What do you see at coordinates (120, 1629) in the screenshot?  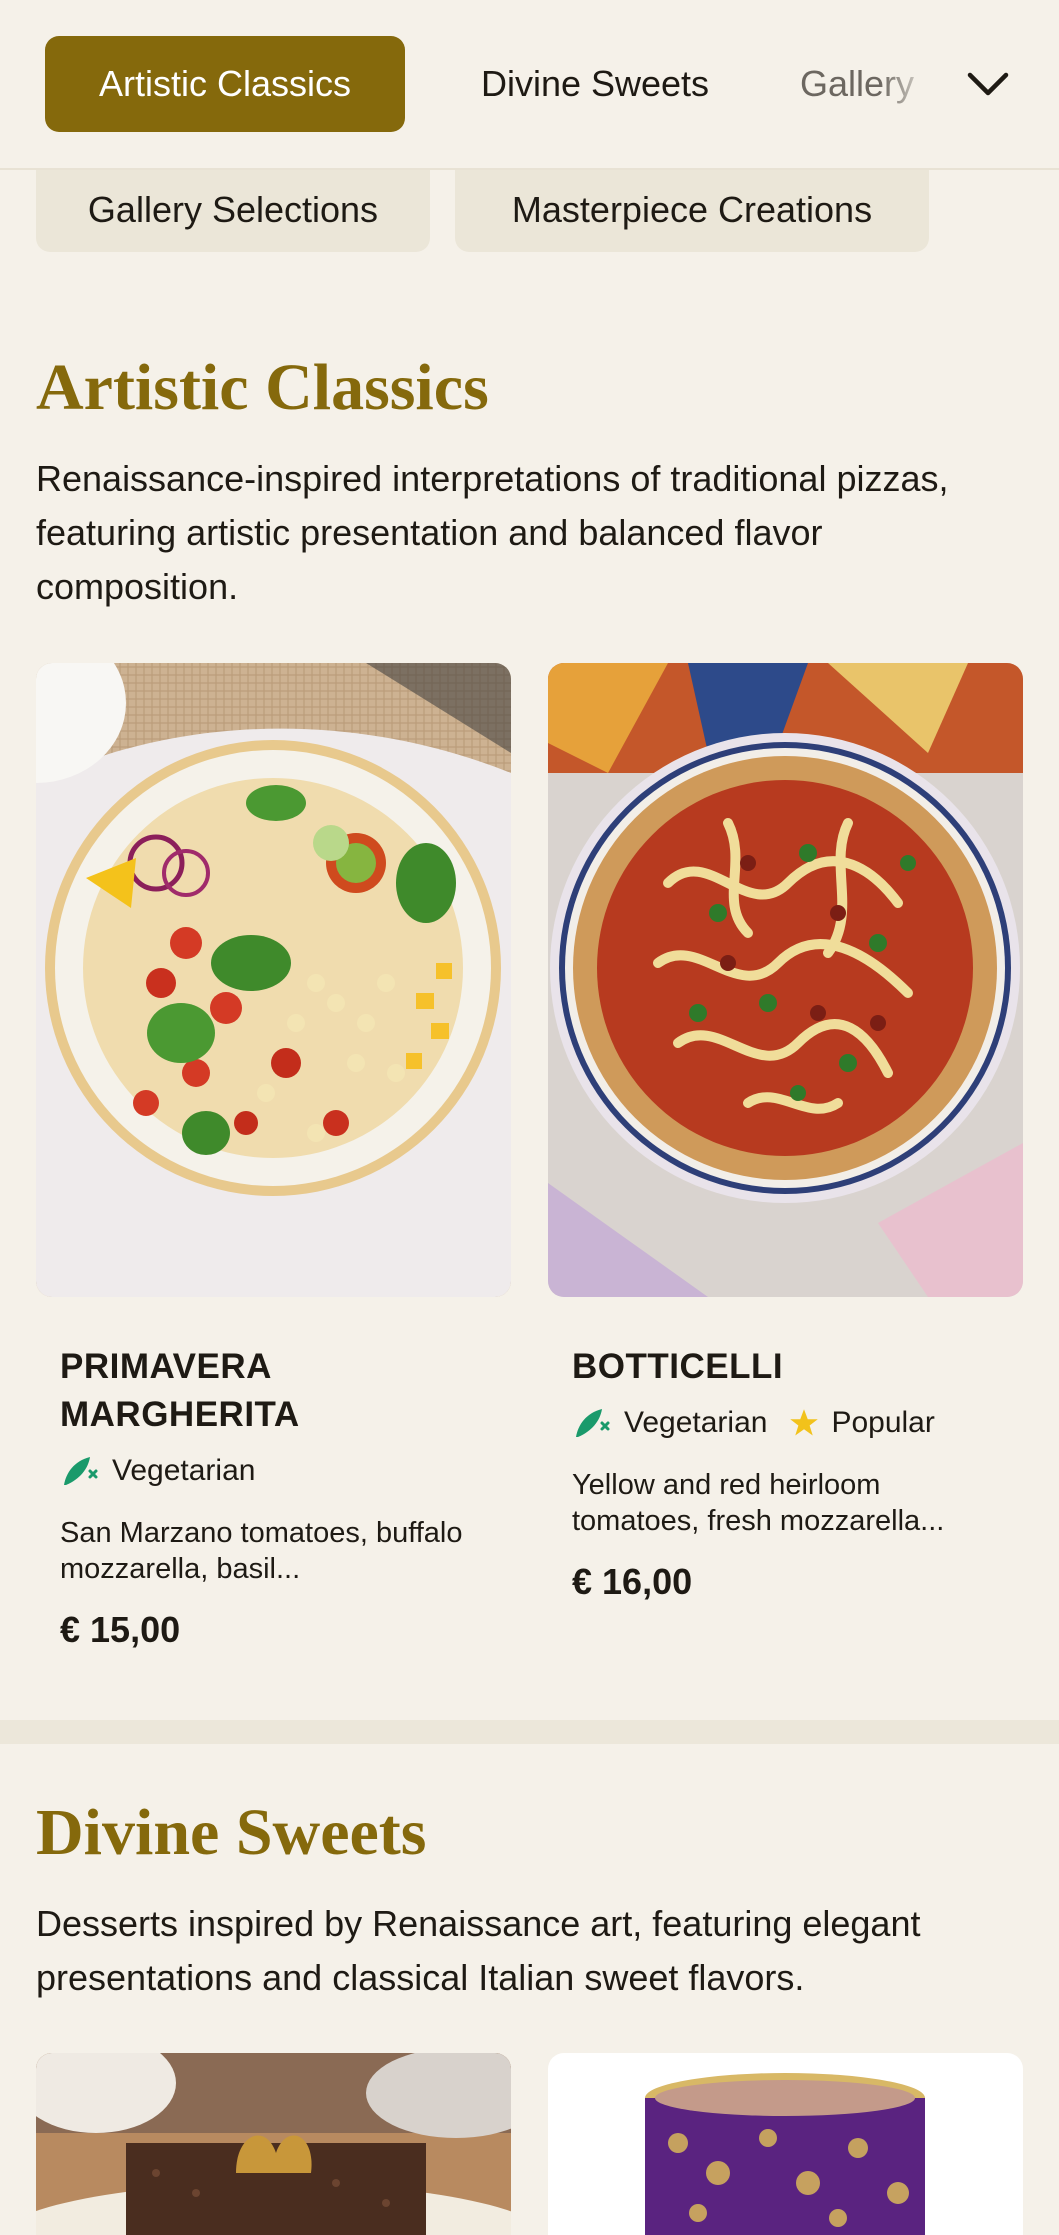 I see `item-price: € 15,00` at bounding box center [120, 1629].